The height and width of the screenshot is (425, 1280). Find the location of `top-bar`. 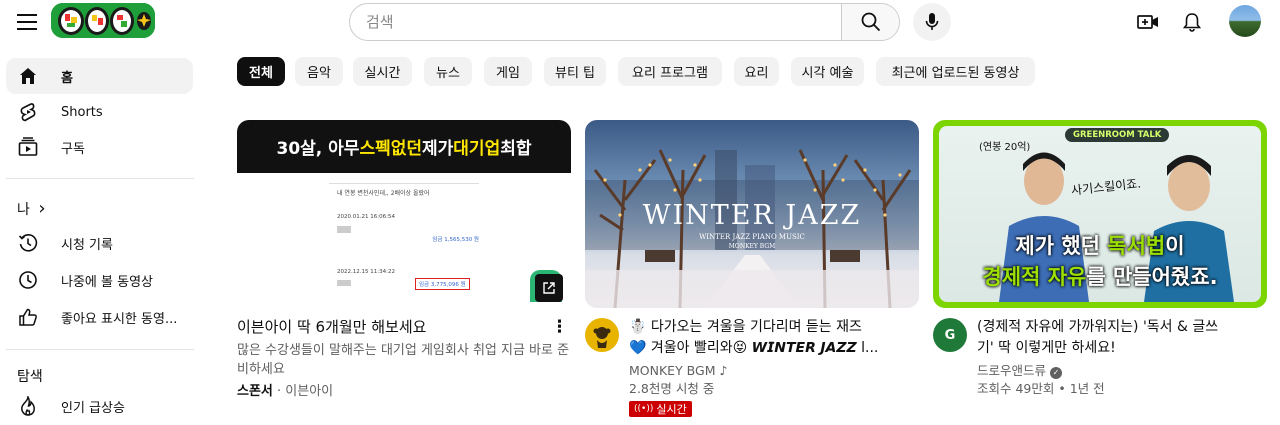

top-bar is located at coordinates (640, 22).